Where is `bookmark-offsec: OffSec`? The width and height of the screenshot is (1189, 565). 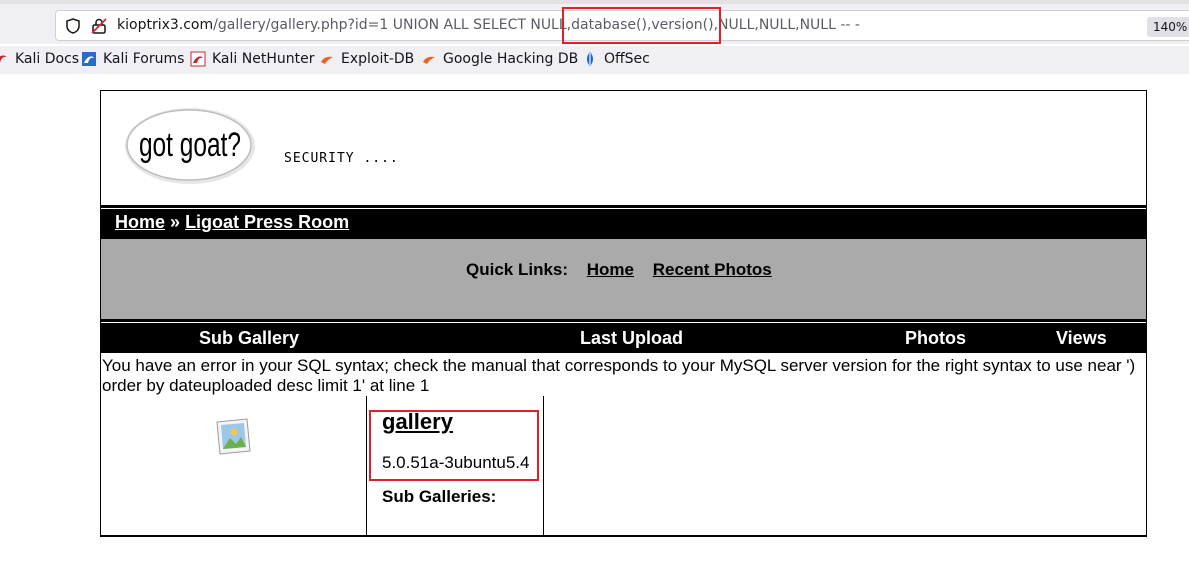 bookmark-offsec: OffSec is located at coordinates (616, 59).